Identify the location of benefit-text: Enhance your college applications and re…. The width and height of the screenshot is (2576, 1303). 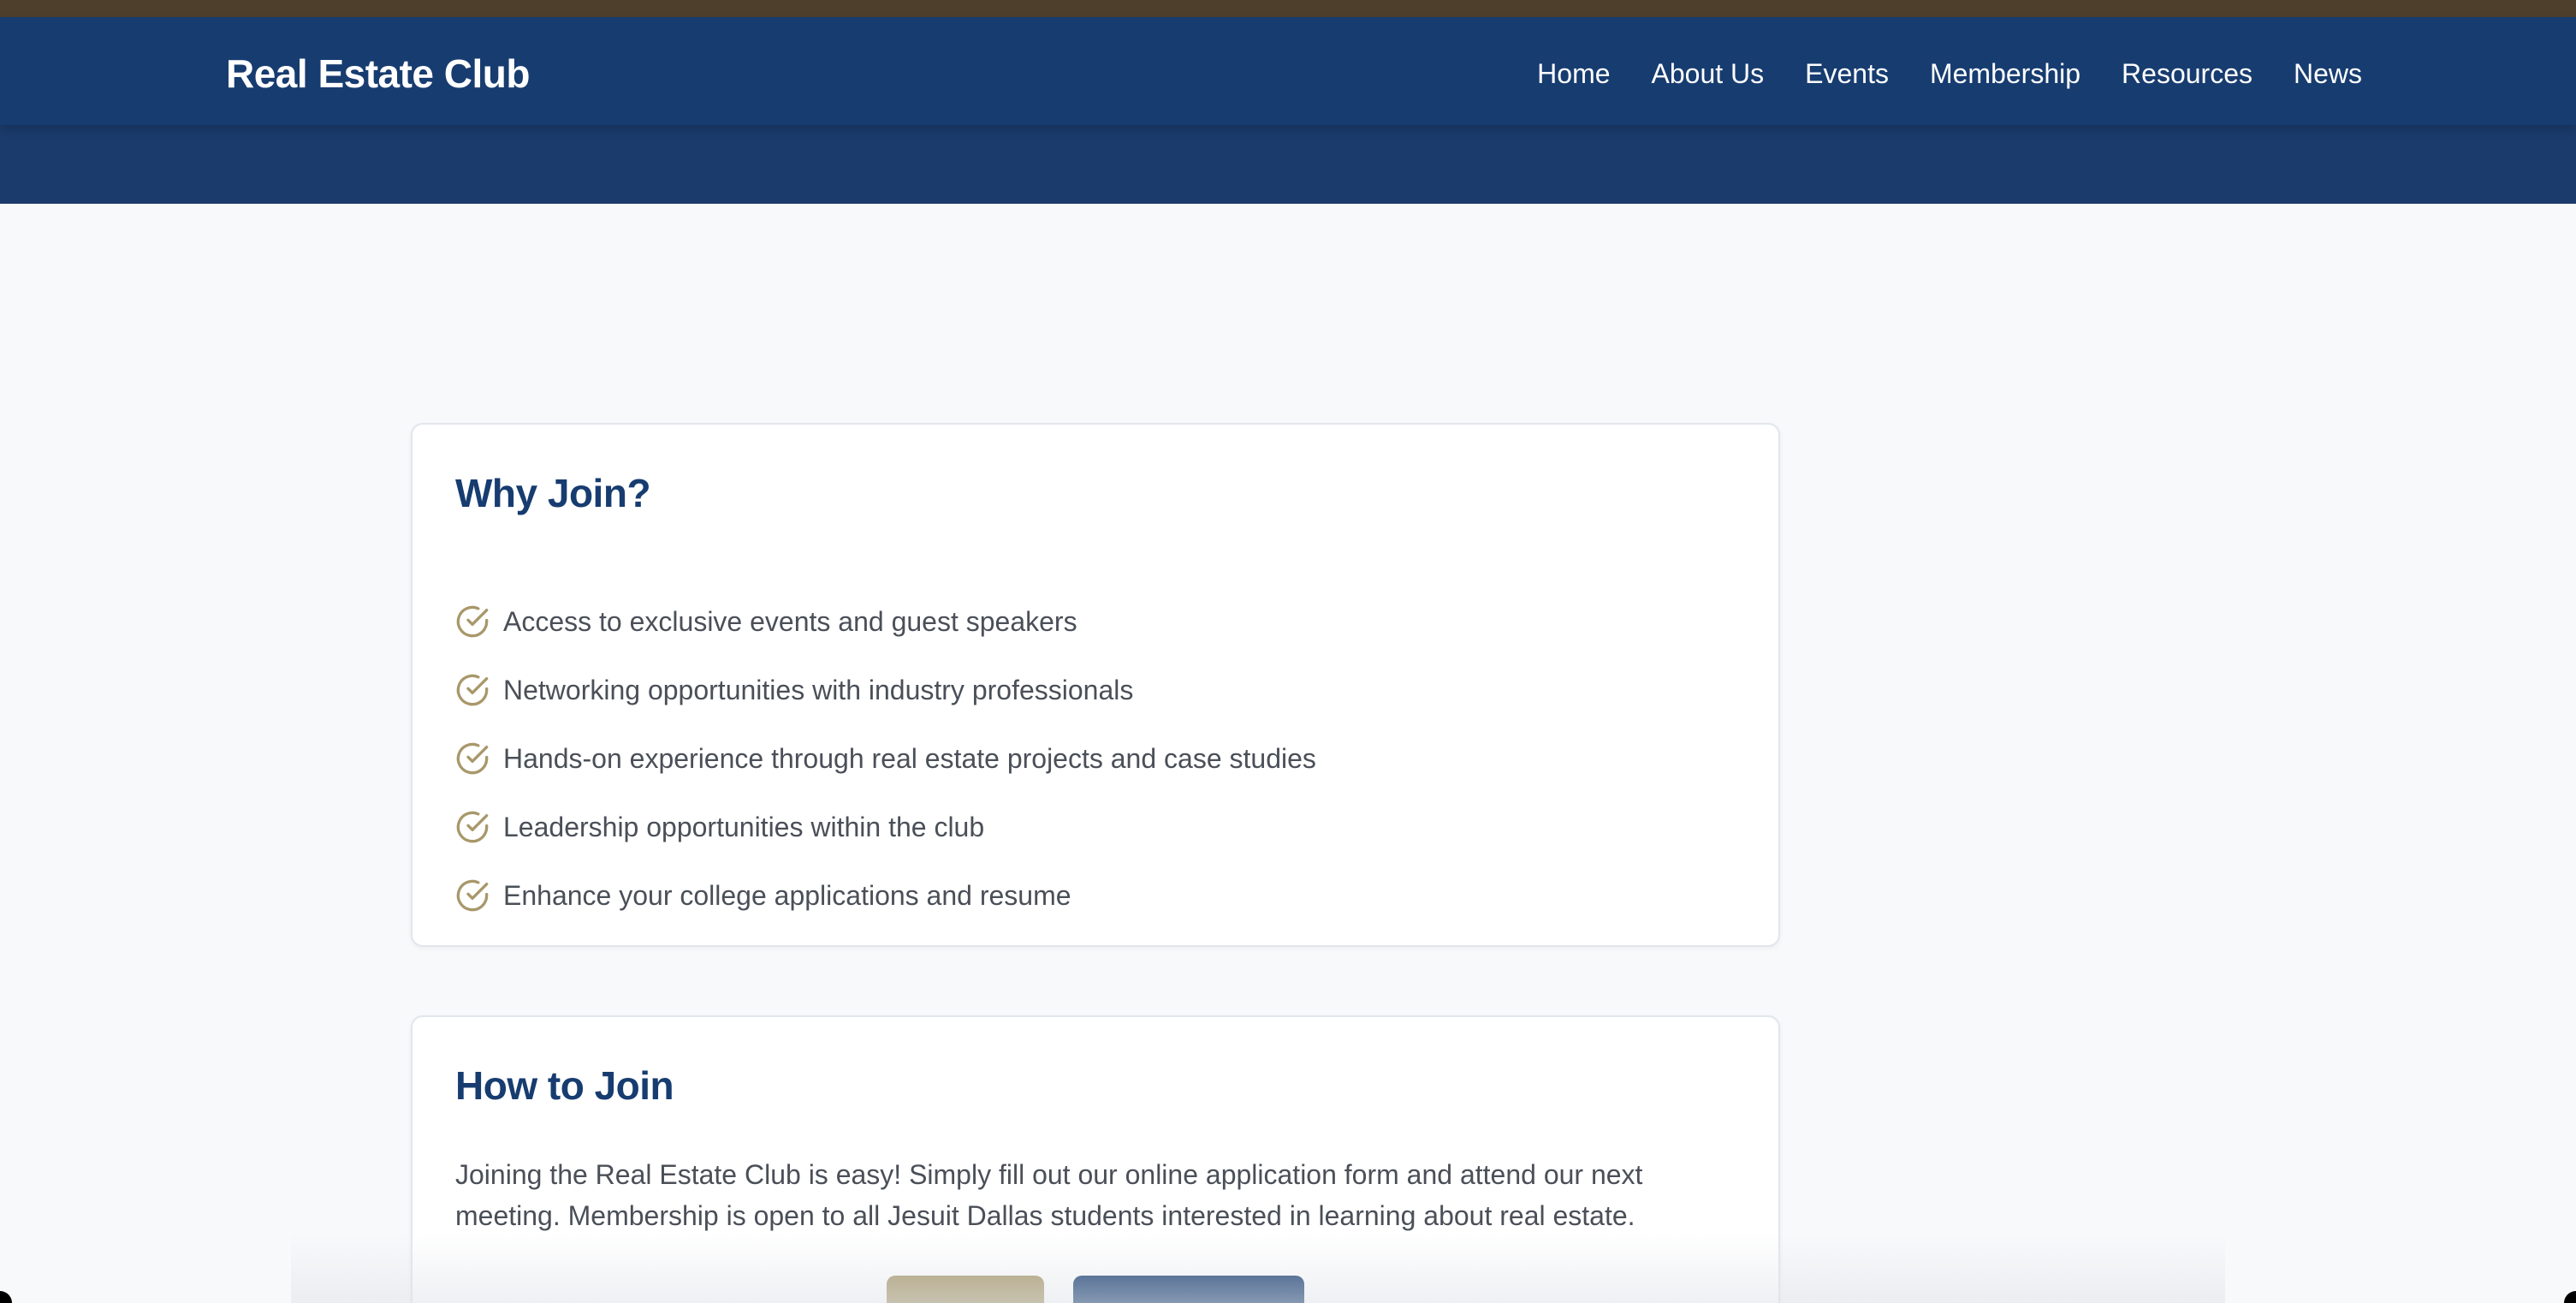
(787, 895).